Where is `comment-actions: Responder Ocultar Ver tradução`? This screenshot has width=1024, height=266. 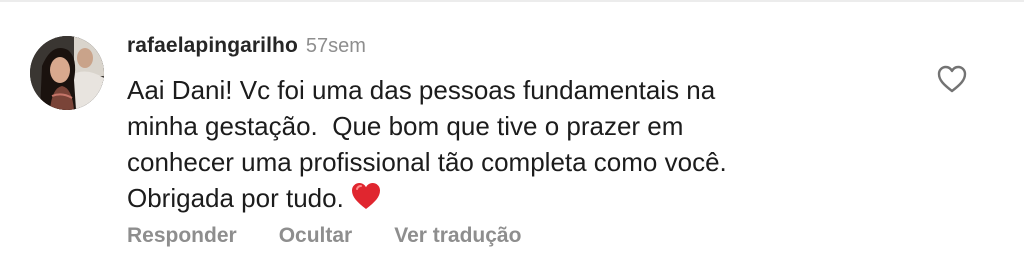 comment-actions: Responder Ocultar Ver tradução is located at coordinates (324, 236).